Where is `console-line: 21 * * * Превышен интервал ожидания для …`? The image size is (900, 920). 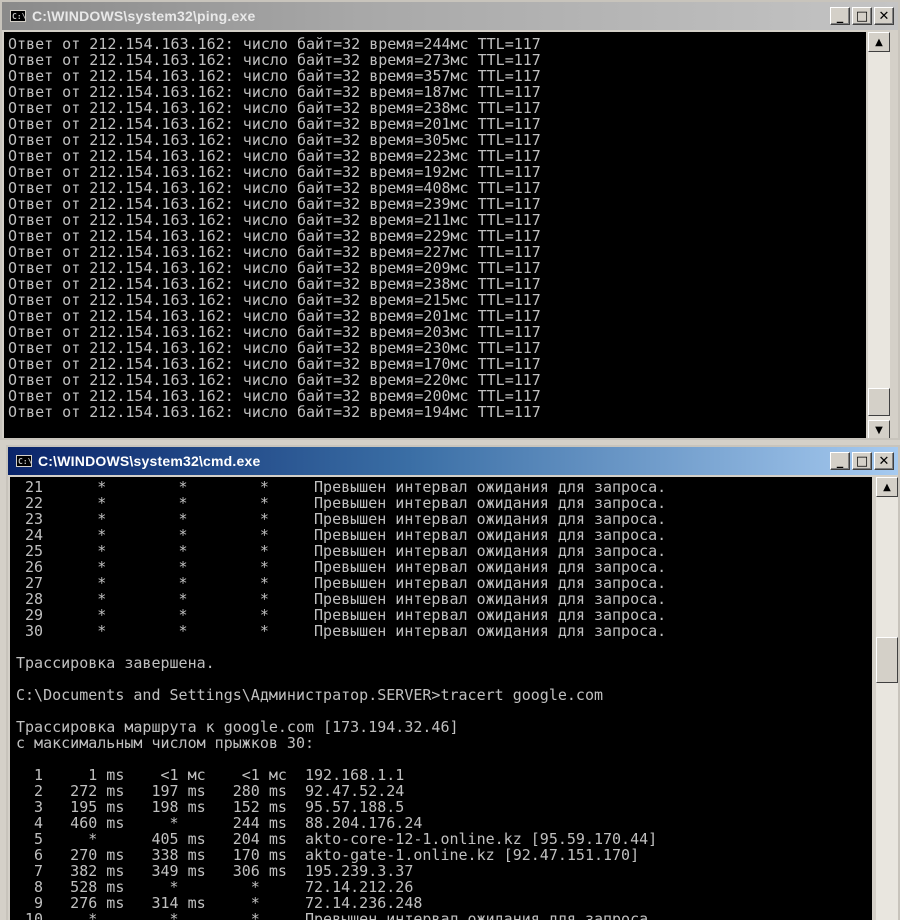 console-line: 21 * * * Превышен интервал ожидания для … is located at coordinates (341, 487).